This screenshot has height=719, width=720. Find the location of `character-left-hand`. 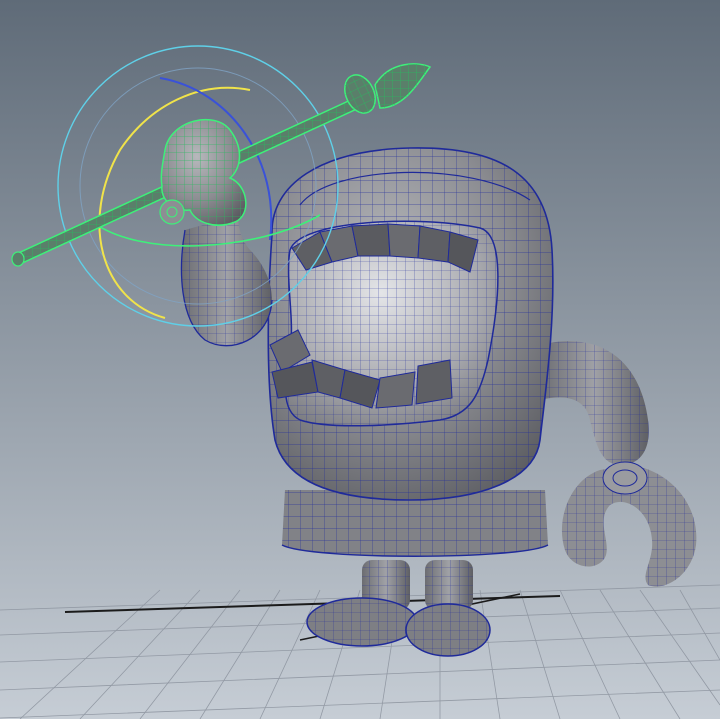

character-left-hand is located at coordinates (203, 172).